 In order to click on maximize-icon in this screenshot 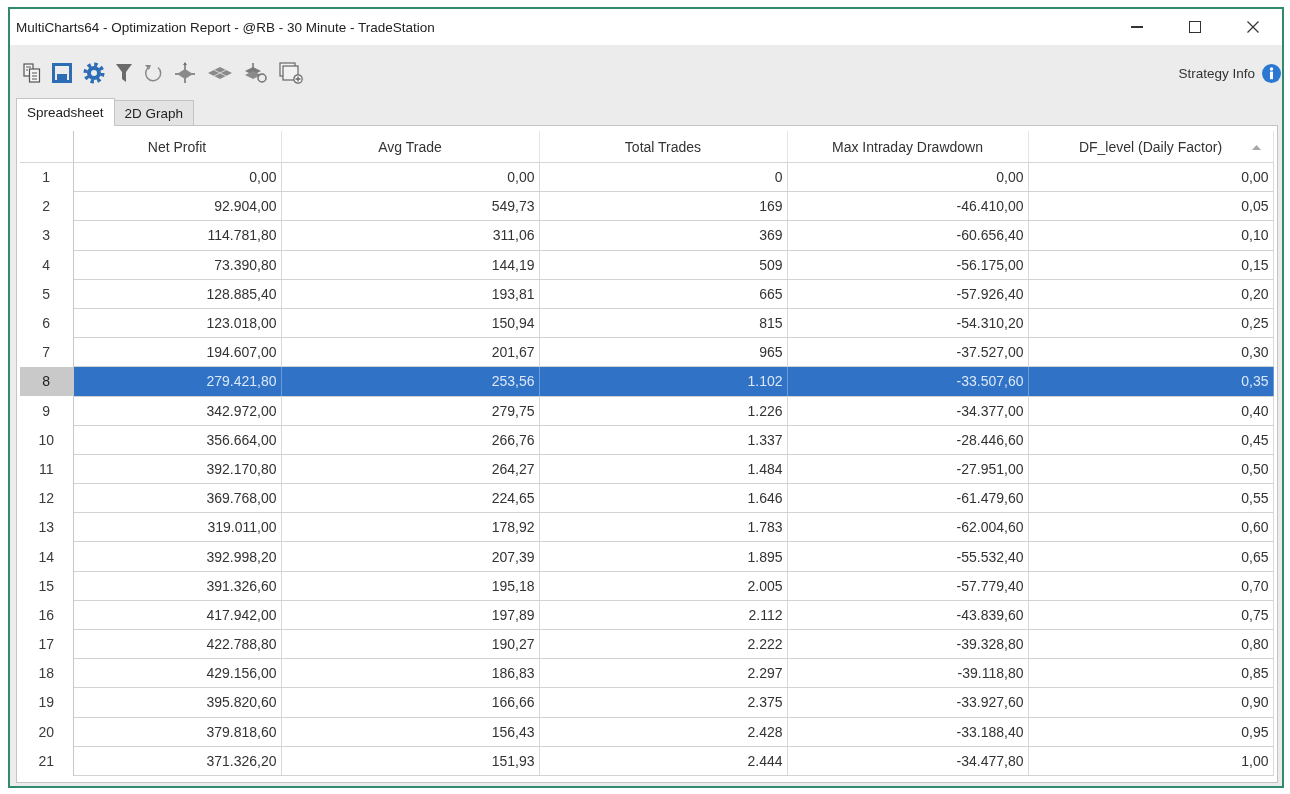, I will do `click(1195, 27)`.